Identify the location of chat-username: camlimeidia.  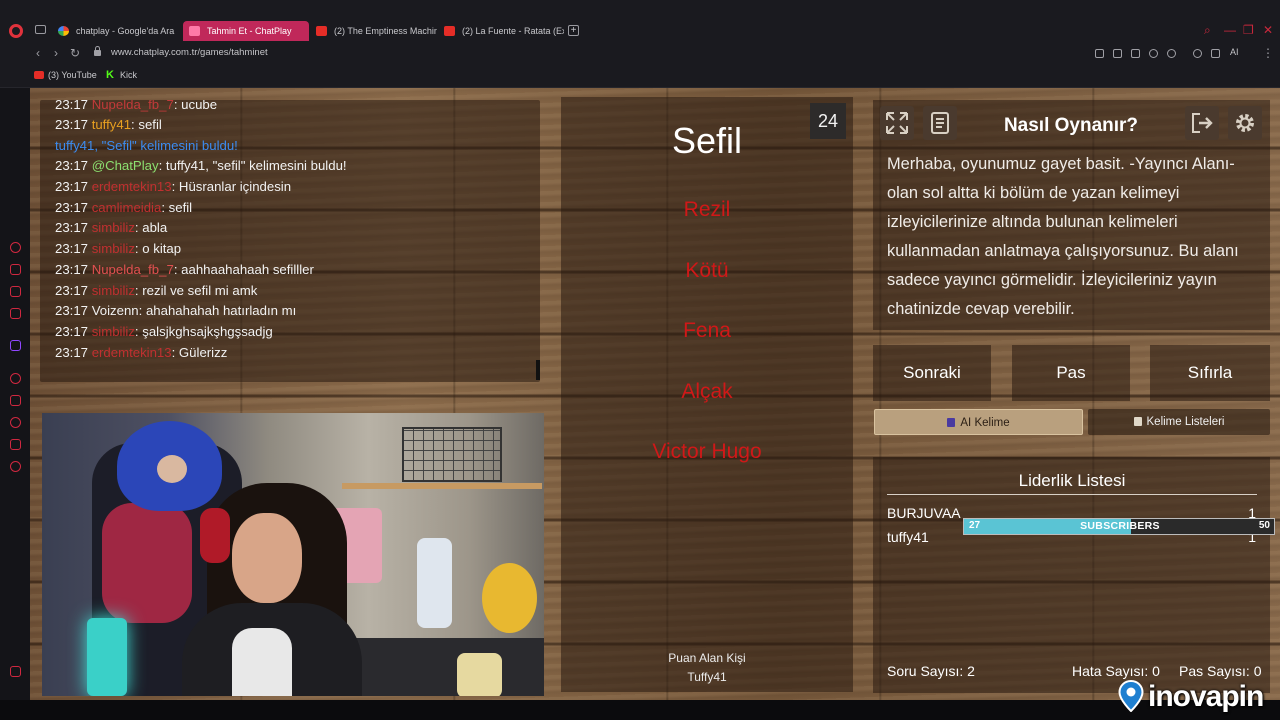
(127, 207).